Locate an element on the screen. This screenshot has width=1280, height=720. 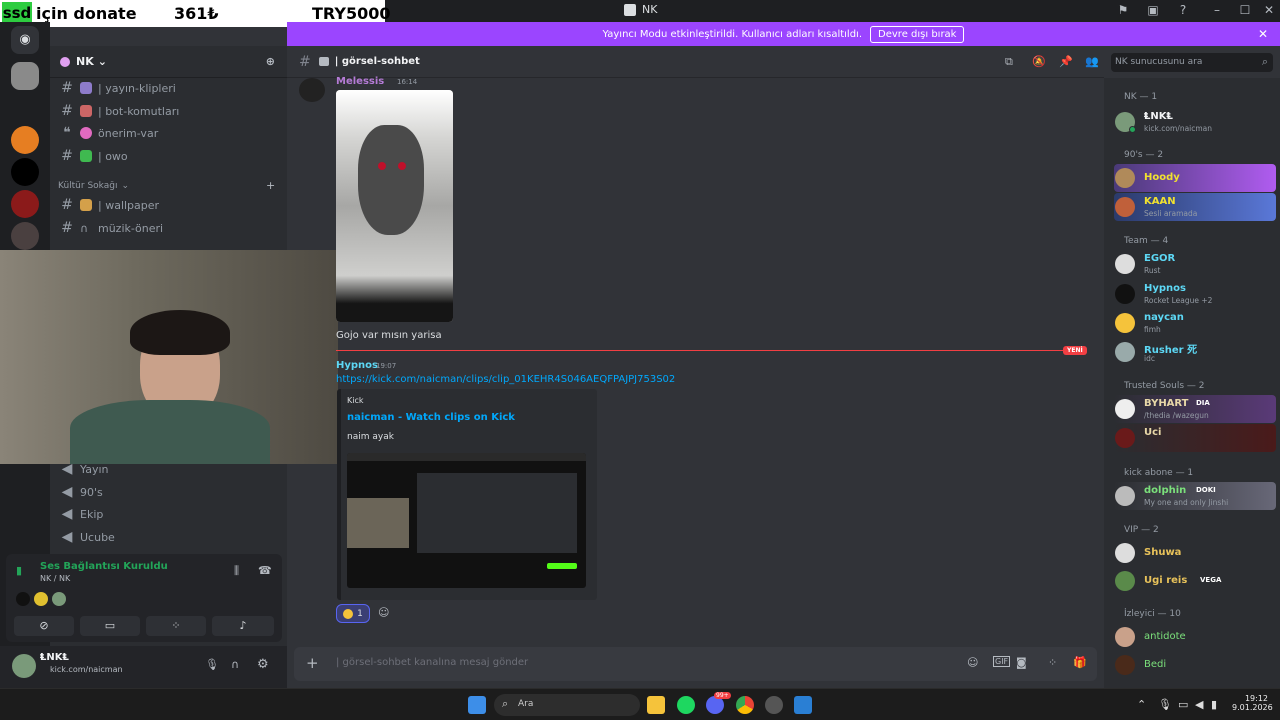
channel-label: önerim-var is located at coordinates (128, 133).